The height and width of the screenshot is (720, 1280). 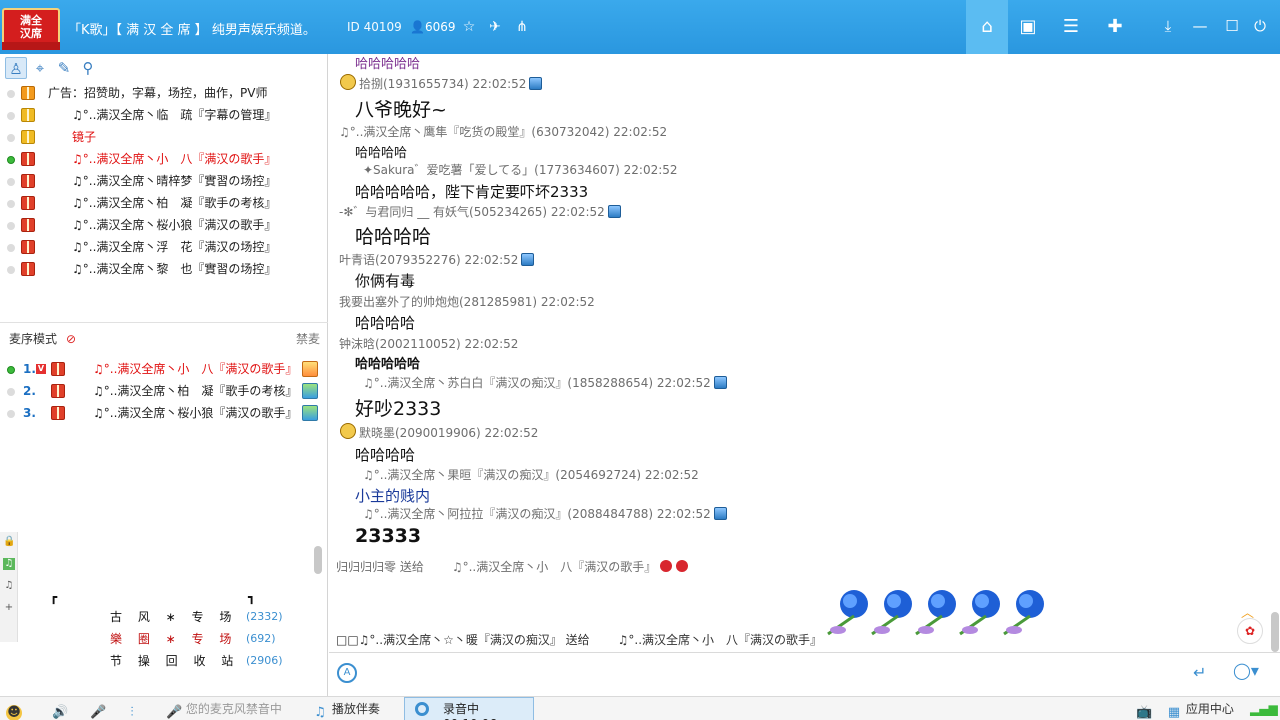 What do you see at coordinates (84, 137) in the screenshot?
I see `user-name: 镜子` at bounding box center [84, 137].